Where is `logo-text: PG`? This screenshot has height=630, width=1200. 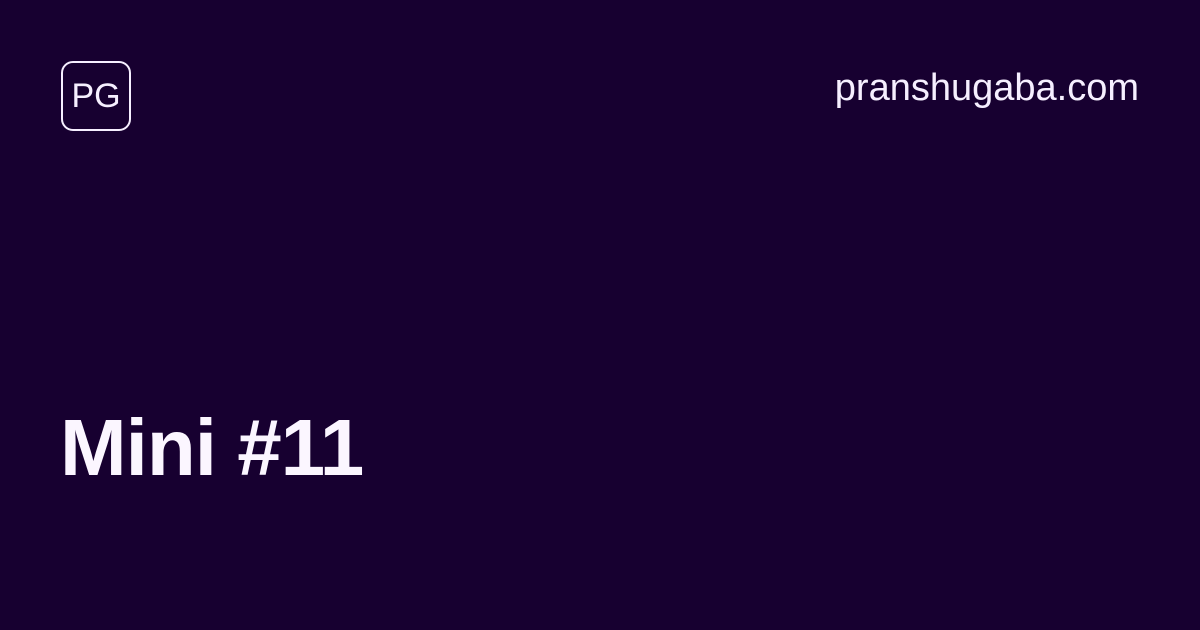
logo-text: PG is located at coordinates (96, 96).